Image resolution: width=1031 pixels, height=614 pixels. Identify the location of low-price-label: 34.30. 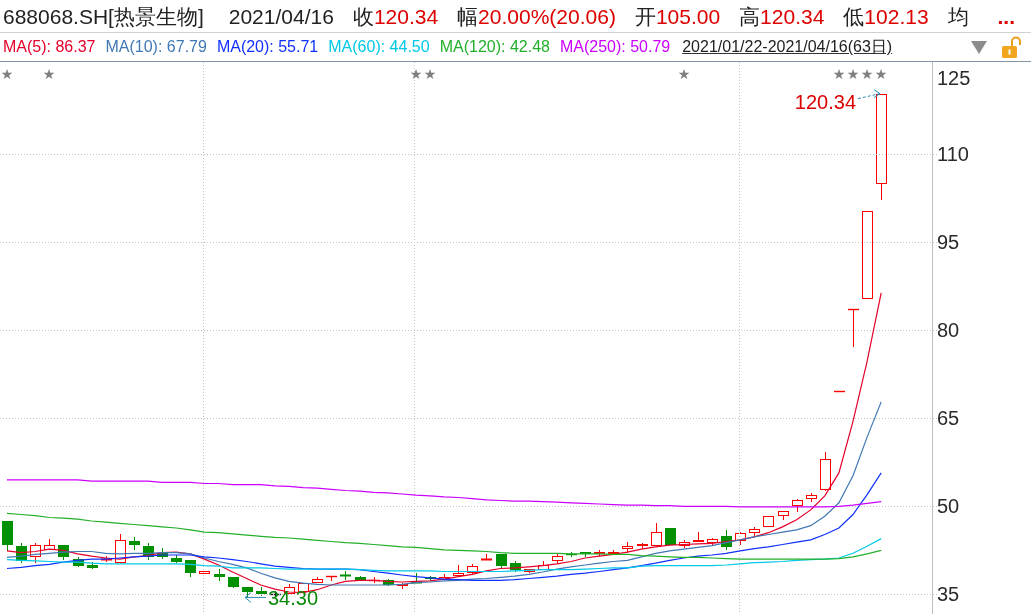
(293, 598).